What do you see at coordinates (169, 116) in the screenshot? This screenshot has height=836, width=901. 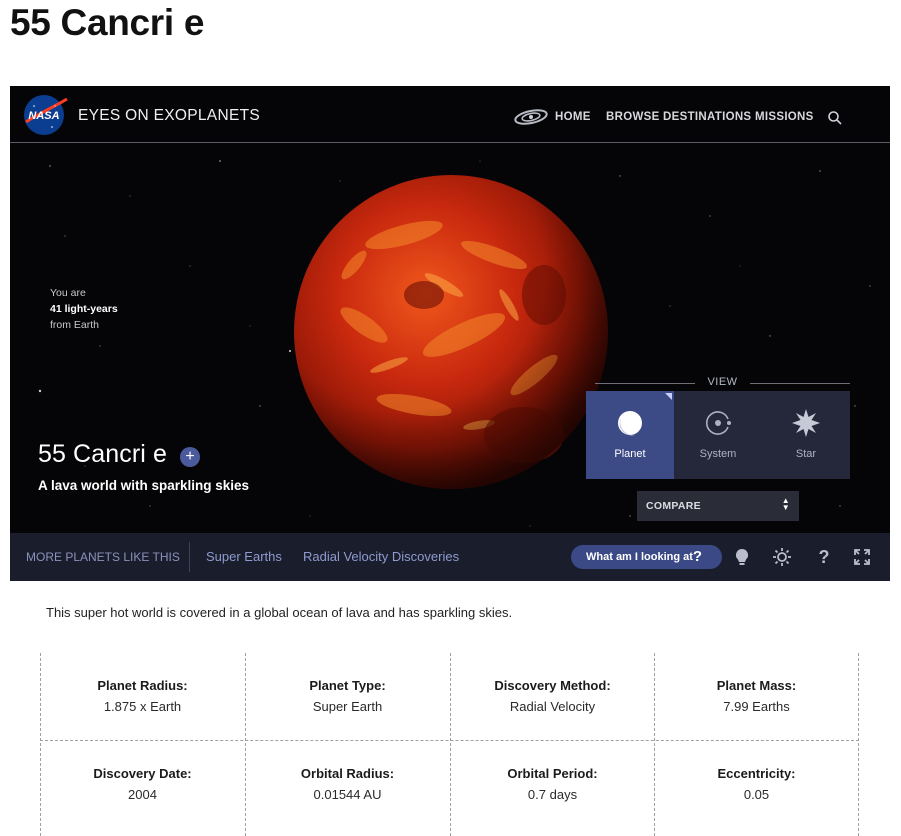 I see `app-name: EYES ON EXOPLANETS` at bounding box center [169, 116].